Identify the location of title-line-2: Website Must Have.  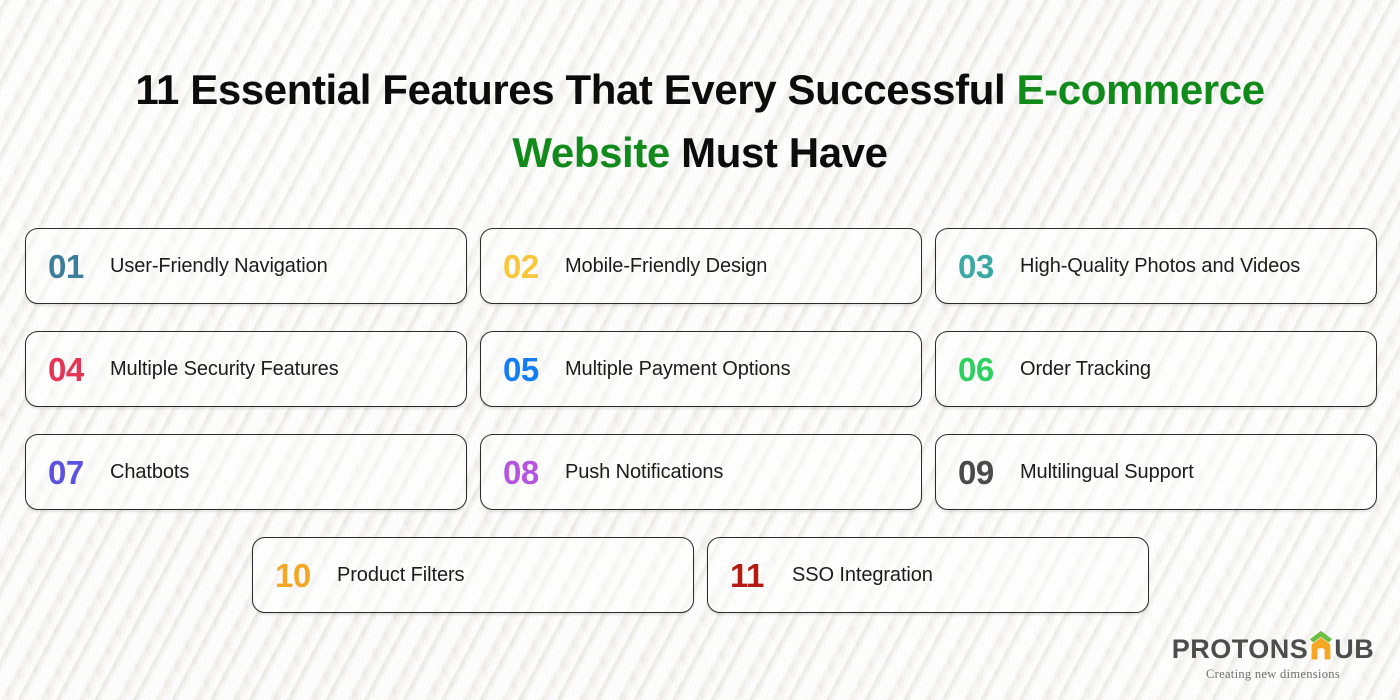
(700, 152).